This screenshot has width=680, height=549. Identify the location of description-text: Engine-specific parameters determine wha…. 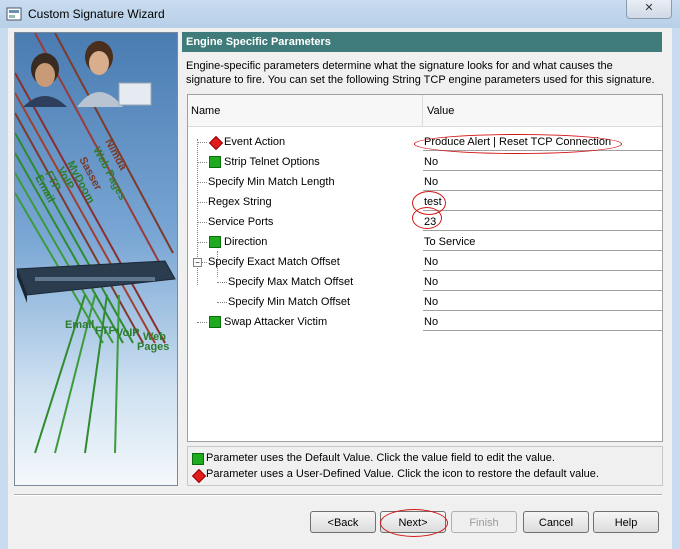
(420, 73).